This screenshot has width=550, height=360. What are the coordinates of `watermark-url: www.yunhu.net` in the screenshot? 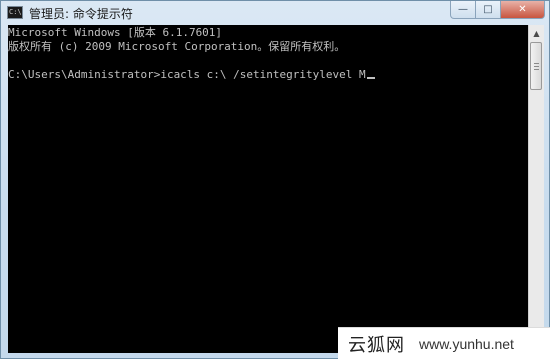 It's located at (466, 344).